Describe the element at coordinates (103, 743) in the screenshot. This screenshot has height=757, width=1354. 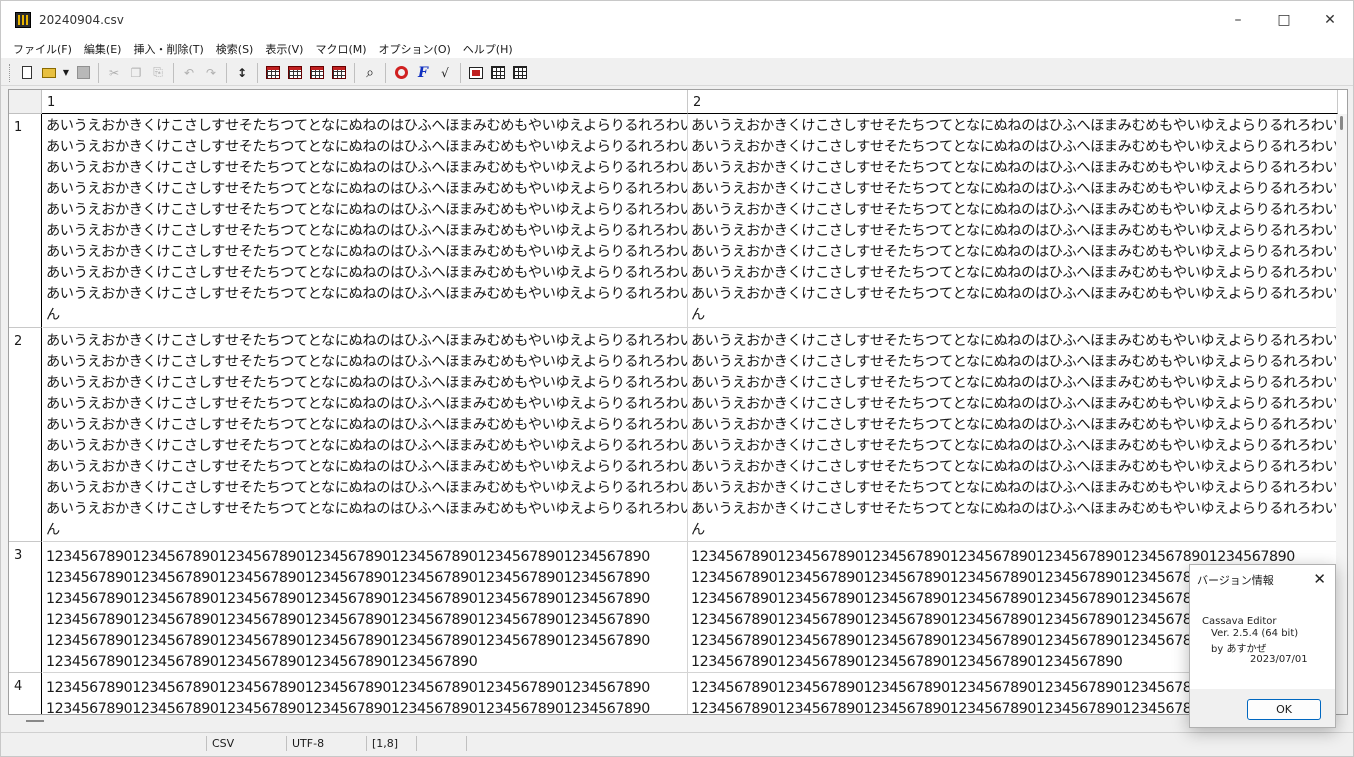
I see `status-message` at that location.